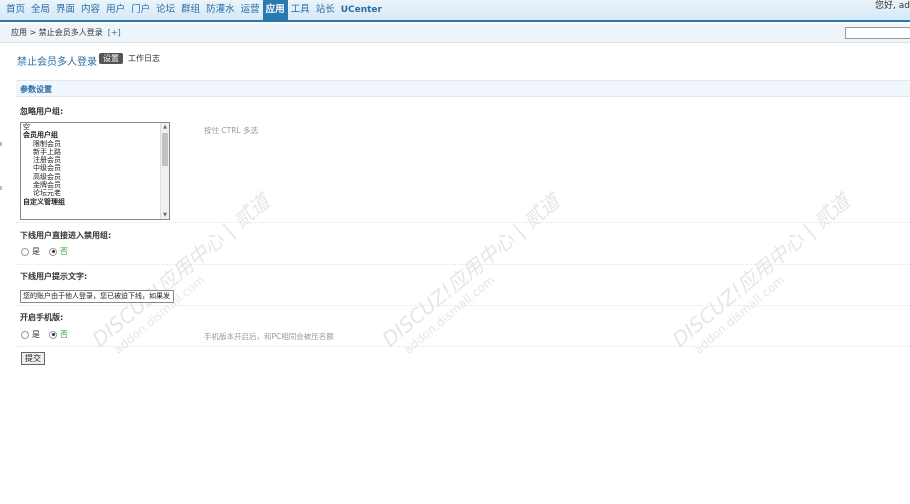 Image resolution: width=910 pixels, height=504 pixels. Describe the element at coordinates (361, 10) in the screenshot. I see `nav-item-ucenter: UCenter` at that location.